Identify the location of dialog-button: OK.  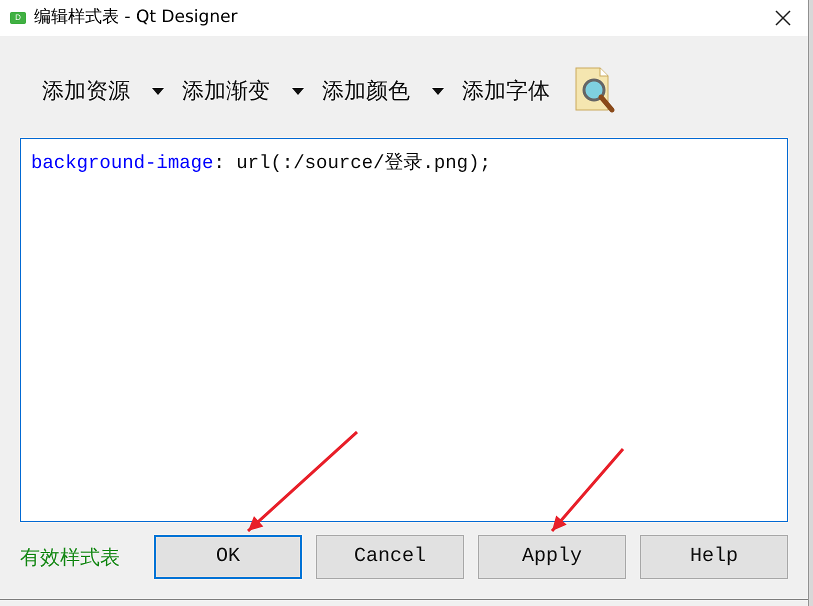
(228, 557).